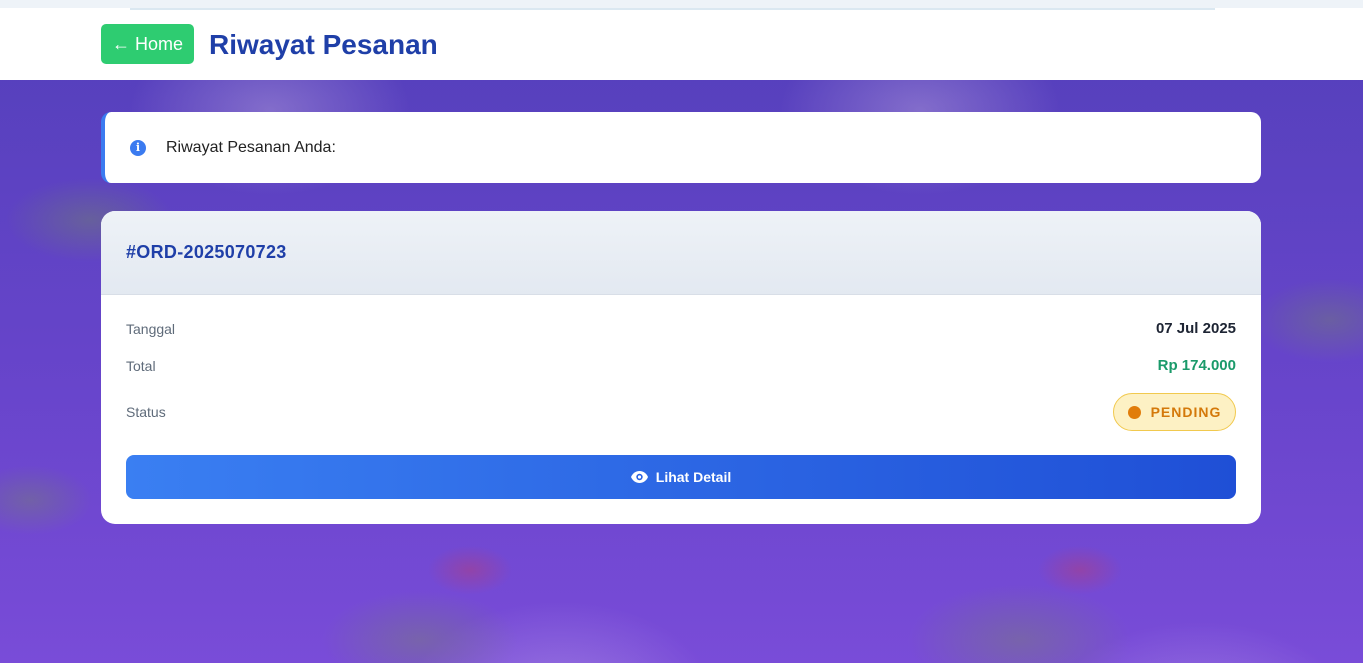 Image resolution: width=1363 pixels, height=663 pixels. I want to click on date-label: Tanggal, so click(151, 328).